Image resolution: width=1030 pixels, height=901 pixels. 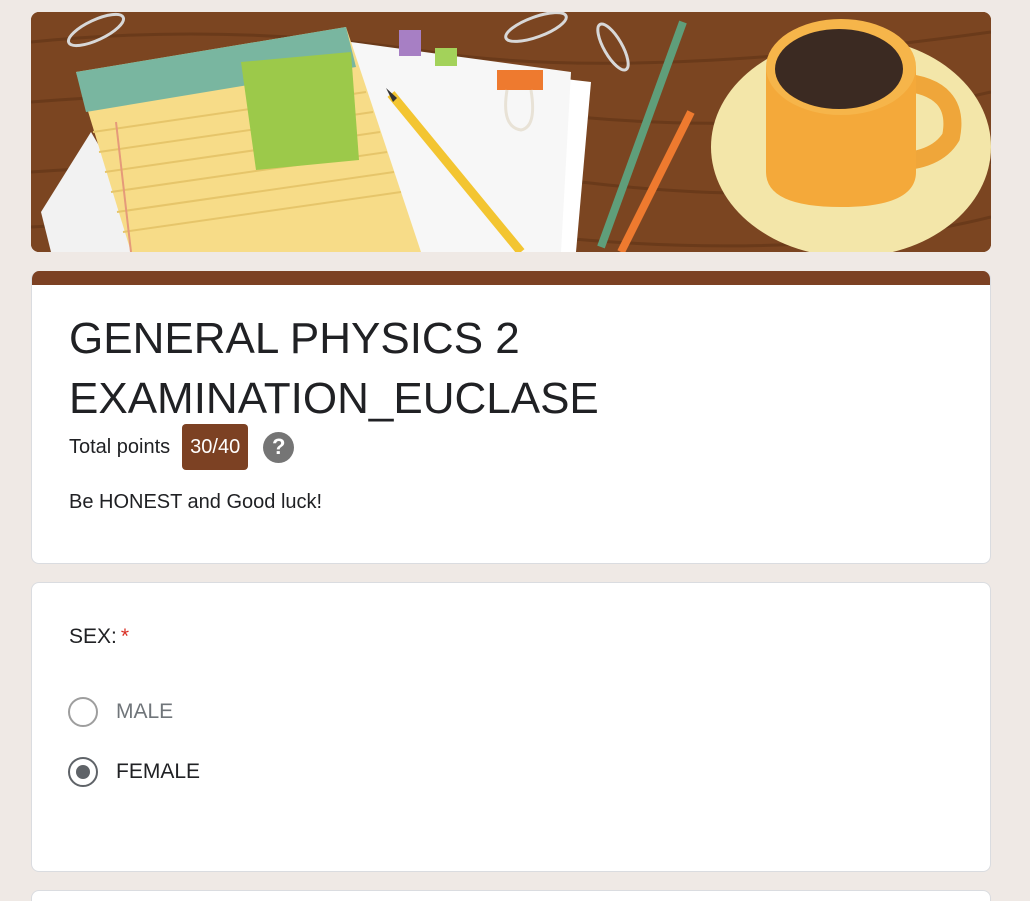 I want to click on form-title: GENERAL PHYSICS 2 EXAMINATION_EUCLASE, so click(x=334, y=368).